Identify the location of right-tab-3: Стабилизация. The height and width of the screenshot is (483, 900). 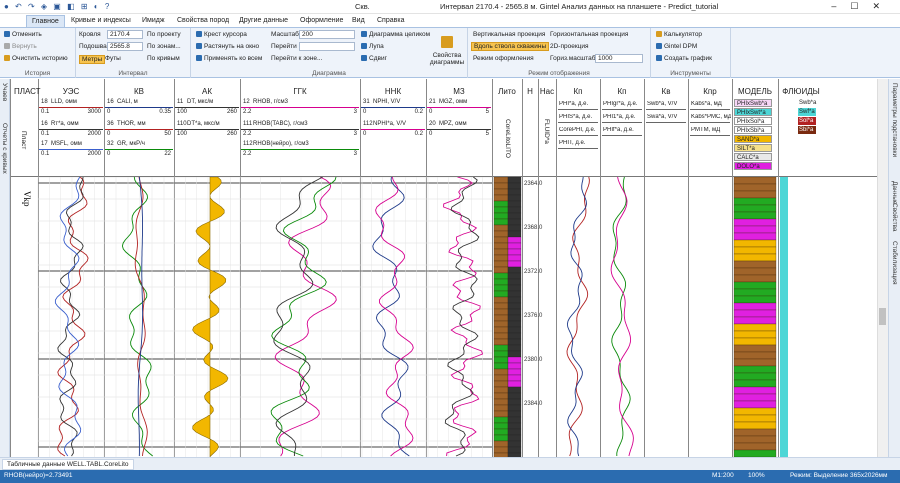
(894, 262).